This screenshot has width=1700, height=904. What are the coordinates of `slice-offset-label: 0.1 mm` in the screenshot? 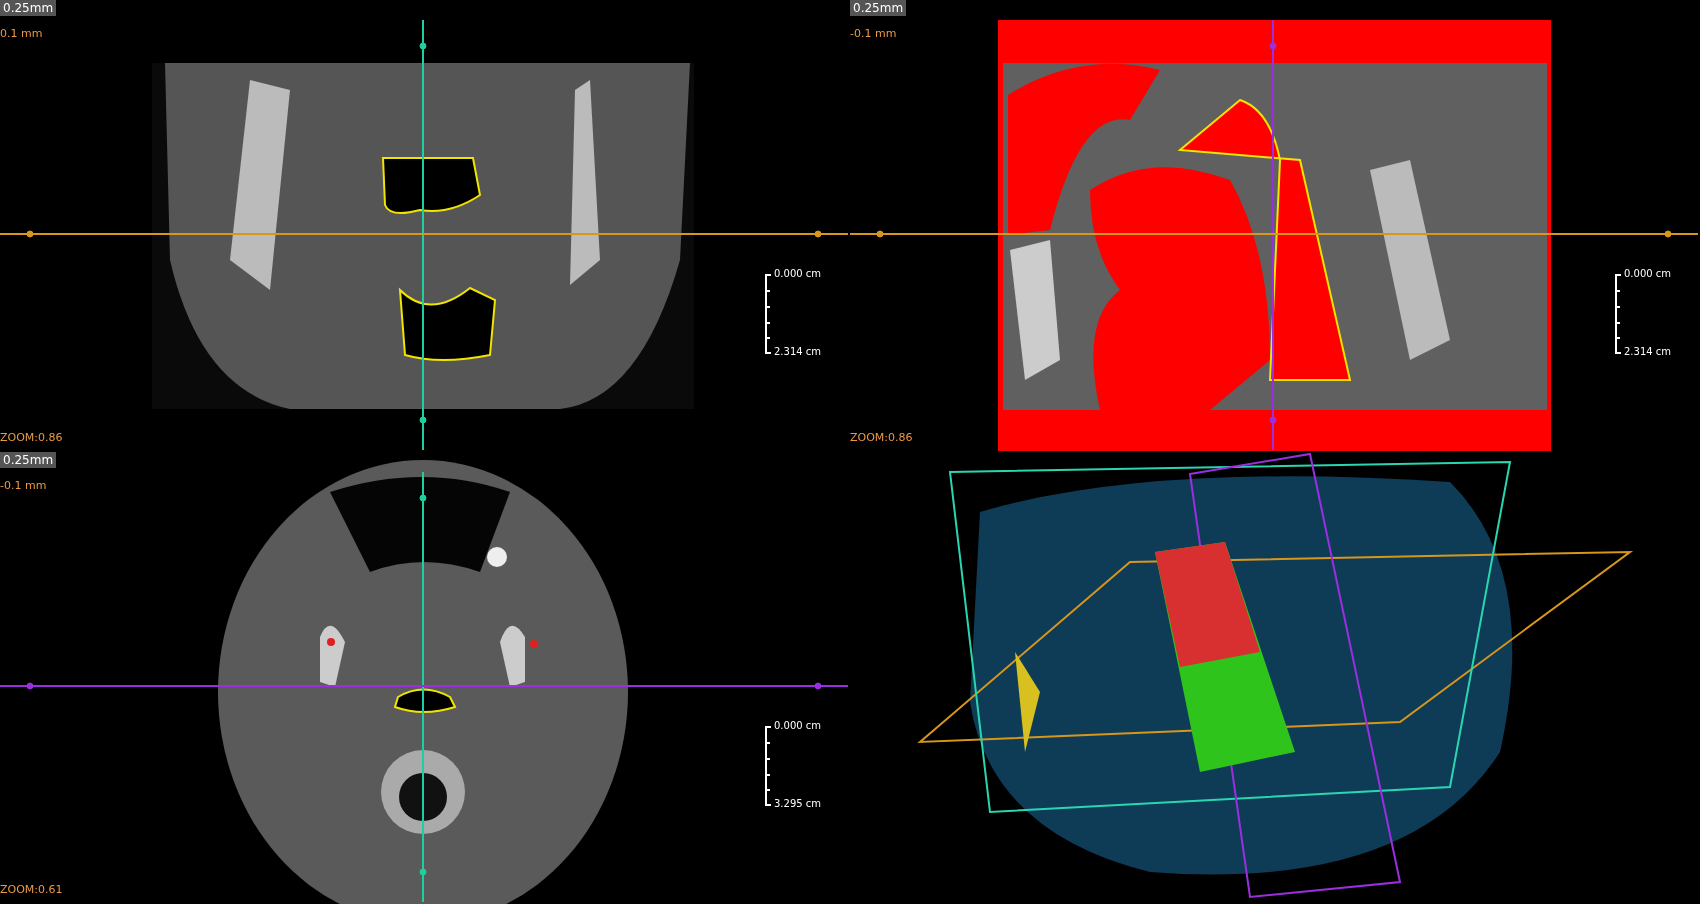 It's located at (21, 33).